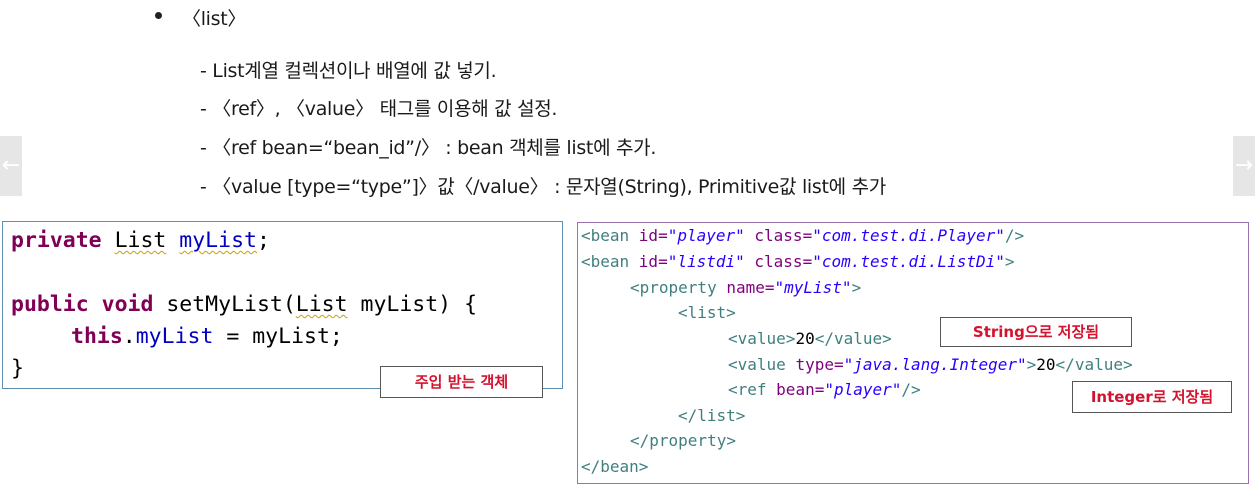  Describe the element at coordinates (615, 466) in the screenshot. I see `xml-line-10: </bean>` at that location.